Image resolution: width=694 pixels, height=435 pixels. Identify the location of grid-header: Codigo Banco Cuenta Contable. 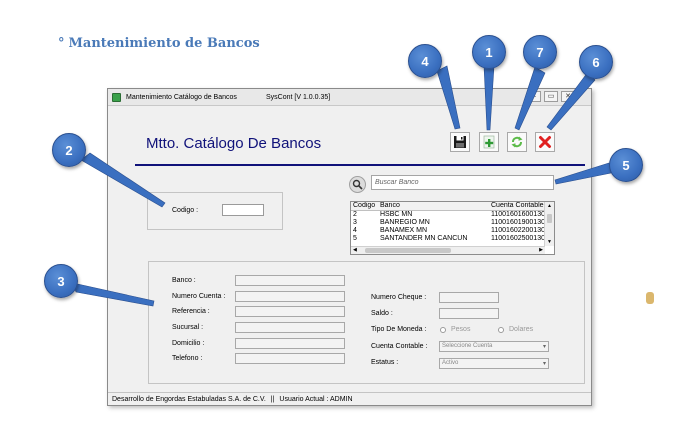
(448, 206).